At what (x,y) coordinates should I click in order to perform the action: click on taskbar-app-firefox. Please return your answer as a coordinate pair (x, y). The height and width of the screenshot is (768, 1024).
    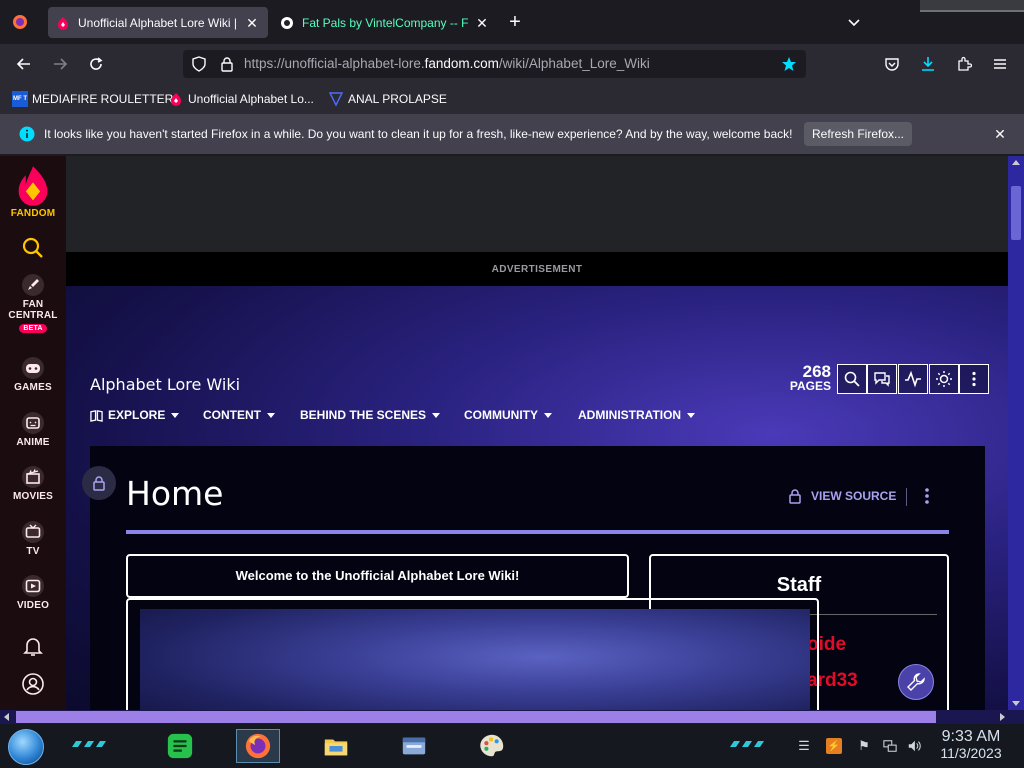
    Looking at the image, I should click on (258, 746).